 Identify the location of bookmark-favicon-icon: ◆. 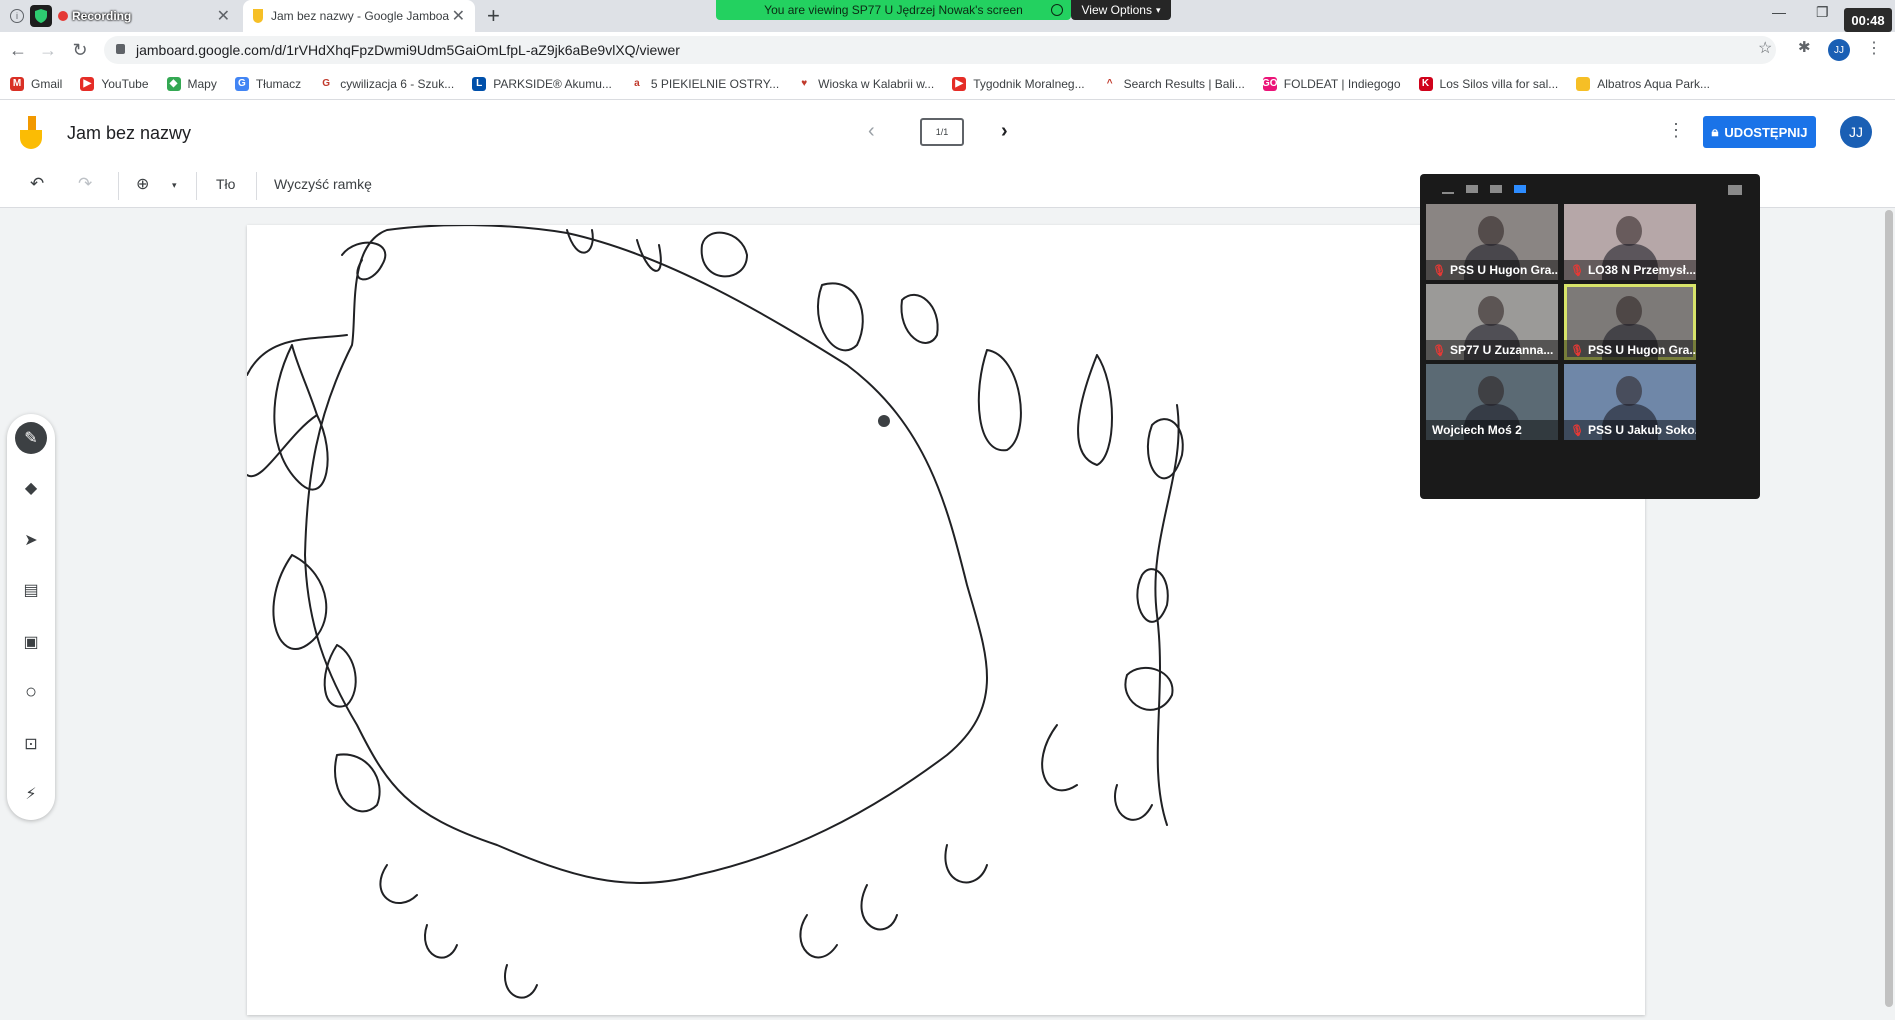
(173, 83).